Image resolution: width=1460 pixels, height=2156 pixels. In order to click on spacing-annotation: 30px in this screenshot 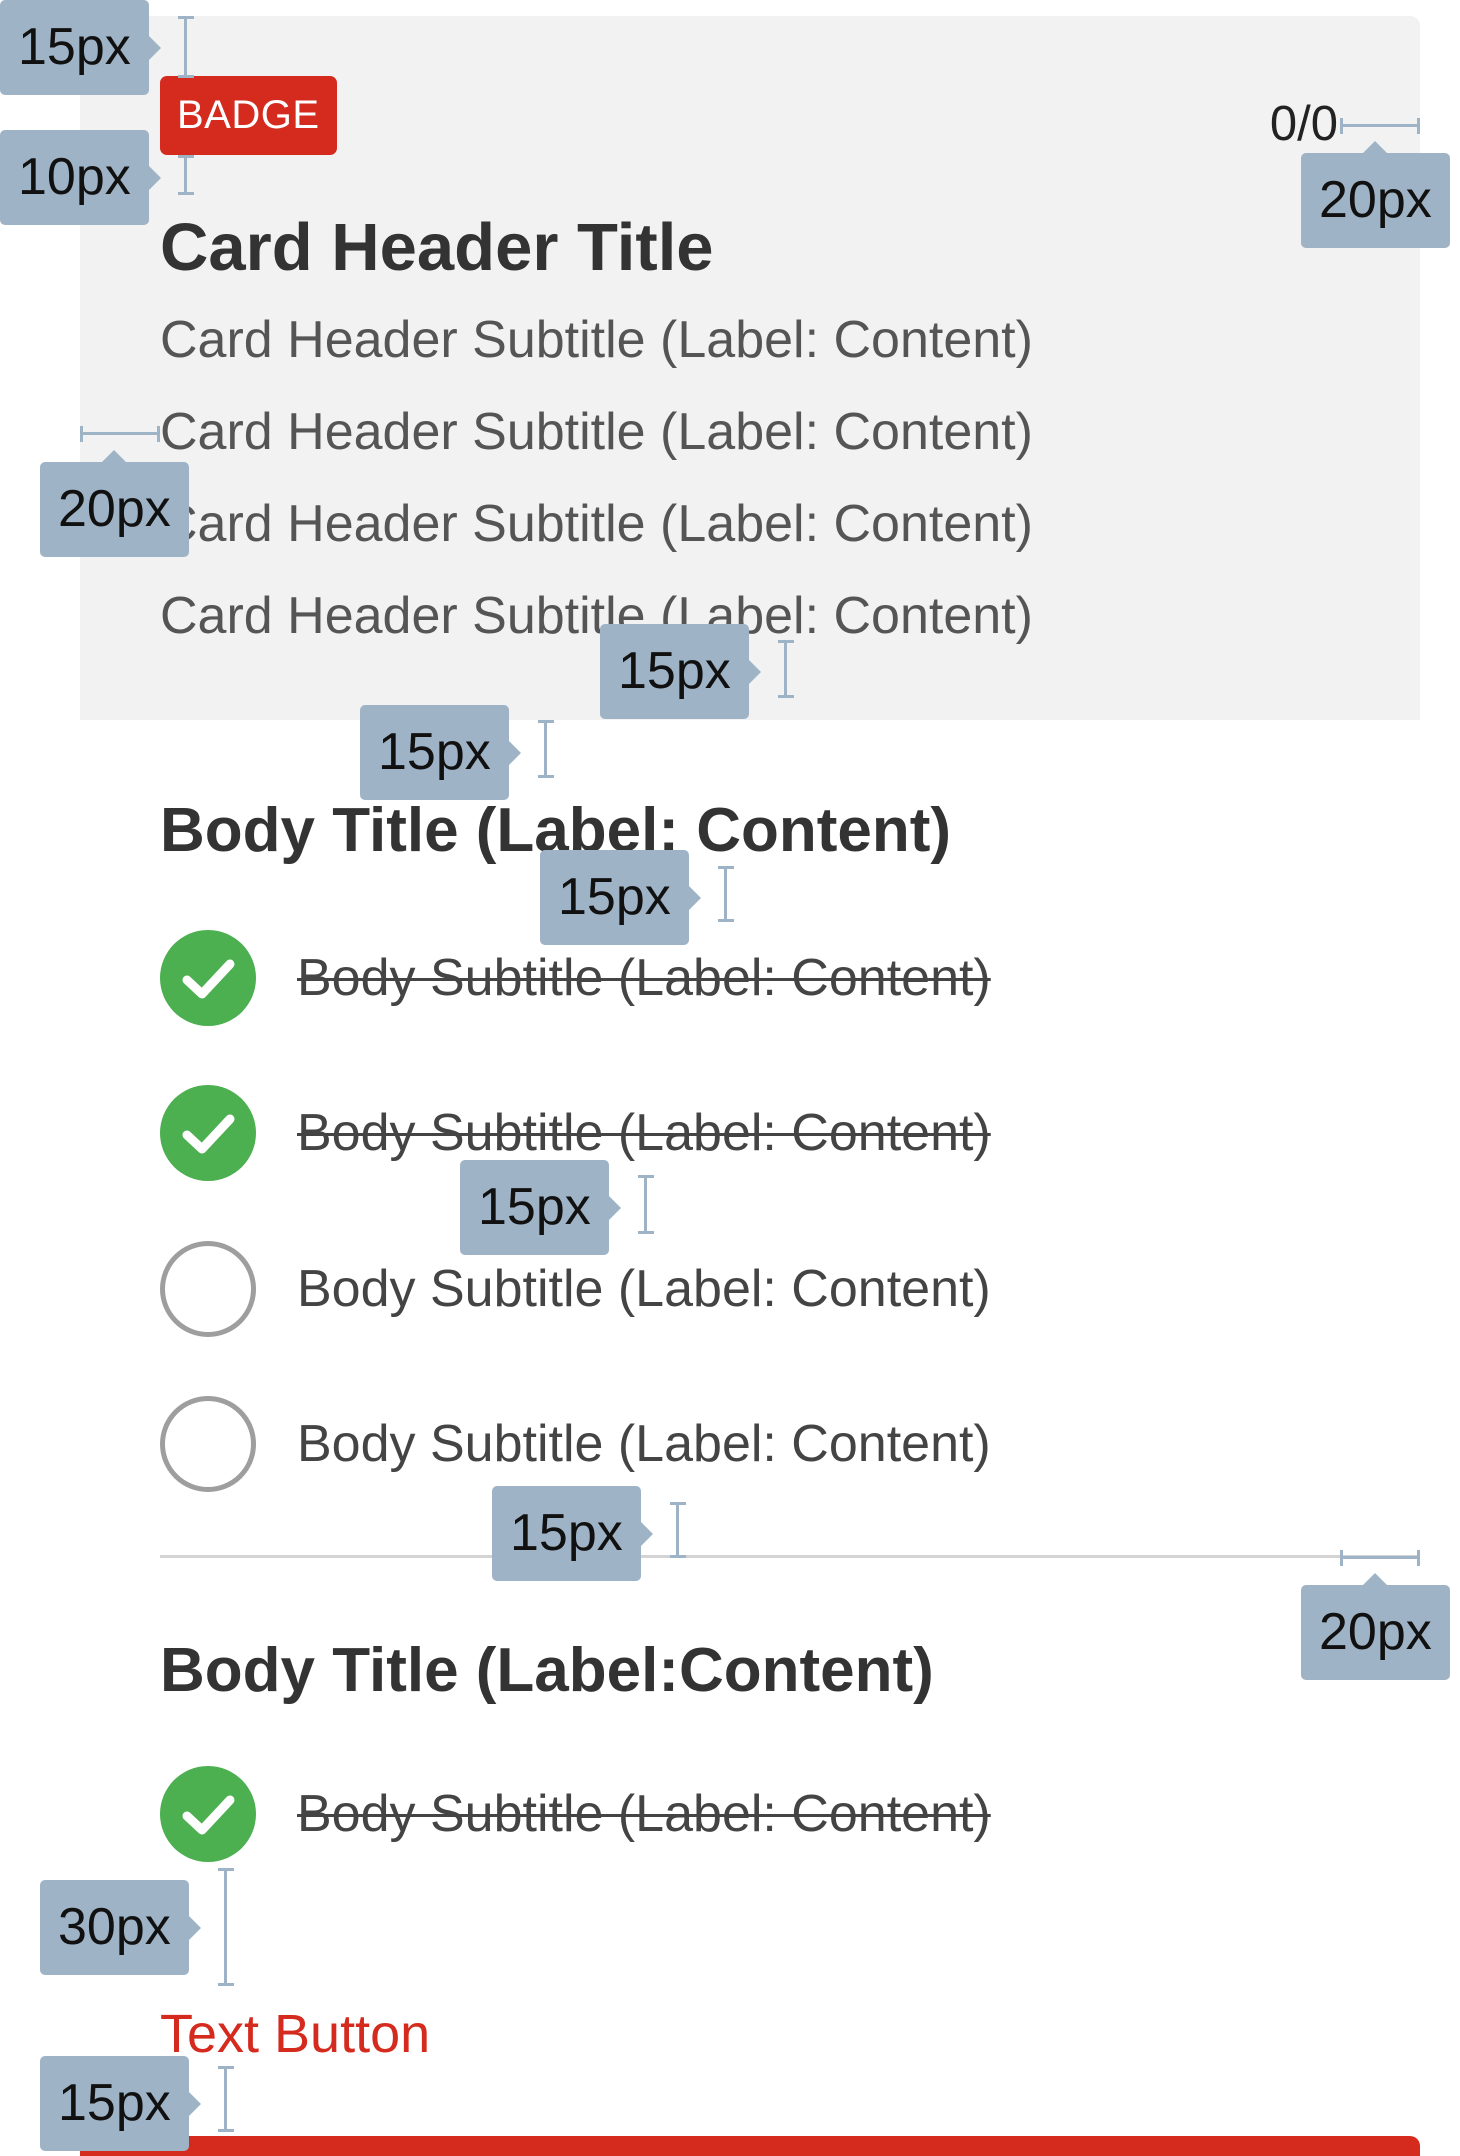, I will do `click(120, 1927)`.